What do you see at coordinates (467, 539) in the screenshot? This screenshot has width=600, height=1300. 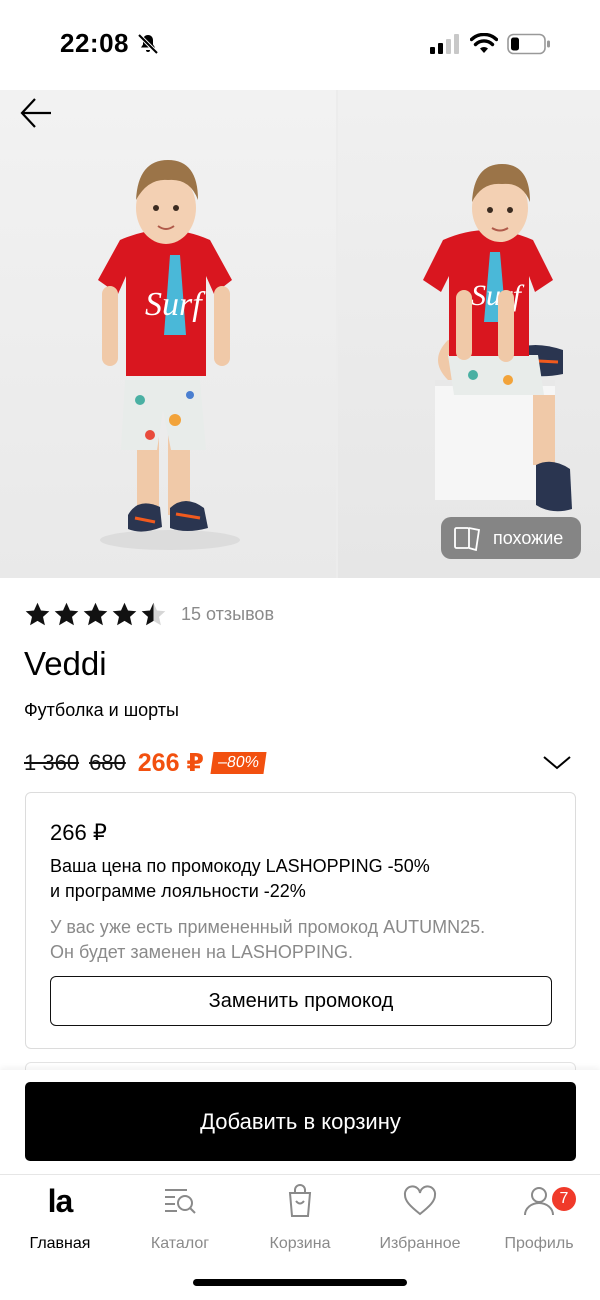 I see `similar-cards-icon` at bounding box center [467, 539].